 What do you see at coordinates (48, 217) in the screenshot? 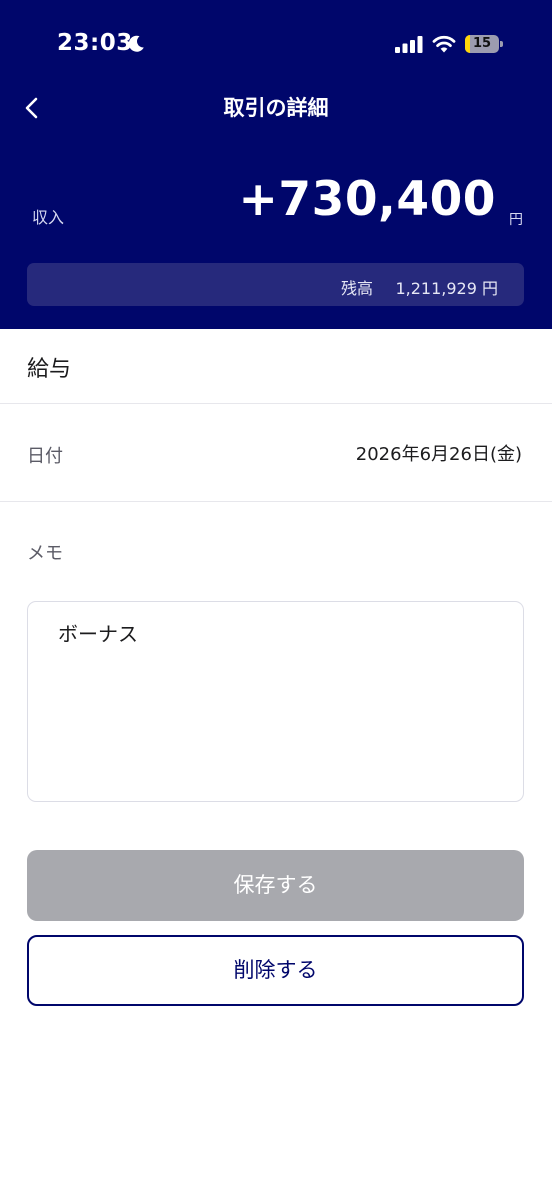
I see `transaction-type-label: 収入` at bounding box center [48, 217].